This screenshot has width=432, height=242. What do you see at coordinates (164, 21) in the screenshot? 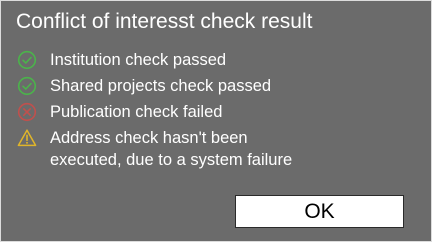
I see `dialog-title: Conflict of interesst check result` at bounding box center [164, 21].